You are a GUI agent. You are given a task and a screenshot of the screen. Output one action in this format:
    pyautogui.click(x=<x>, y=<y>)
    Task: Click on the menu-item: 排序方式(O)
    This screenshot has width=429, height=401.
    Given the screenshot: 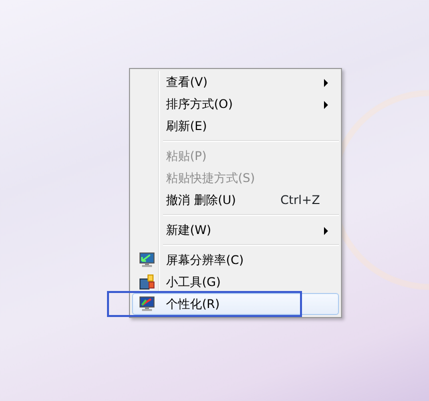 What is the action you would take?
    pyautogui.click(x=235, y=104)
    